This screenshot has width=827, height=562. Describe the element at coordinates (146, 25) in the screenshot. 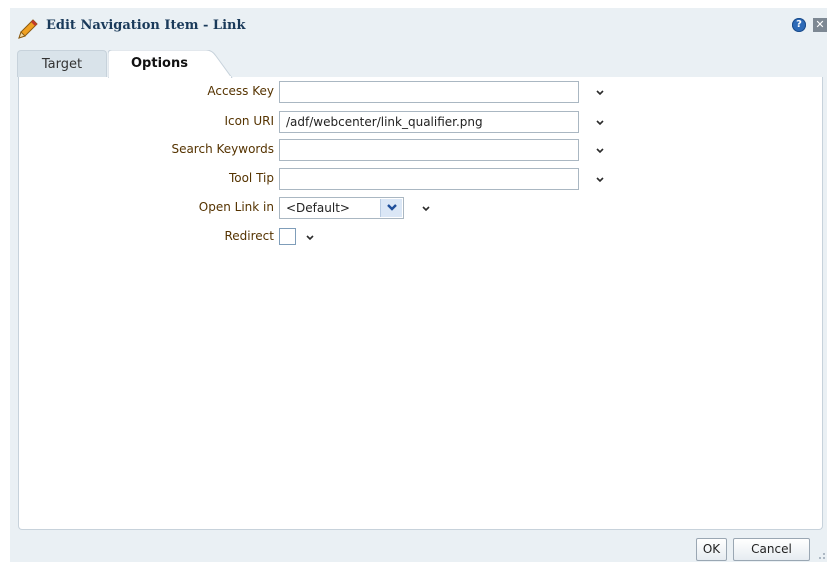

I see `dialog-title: Edit Navigation Item - Link` at that location.